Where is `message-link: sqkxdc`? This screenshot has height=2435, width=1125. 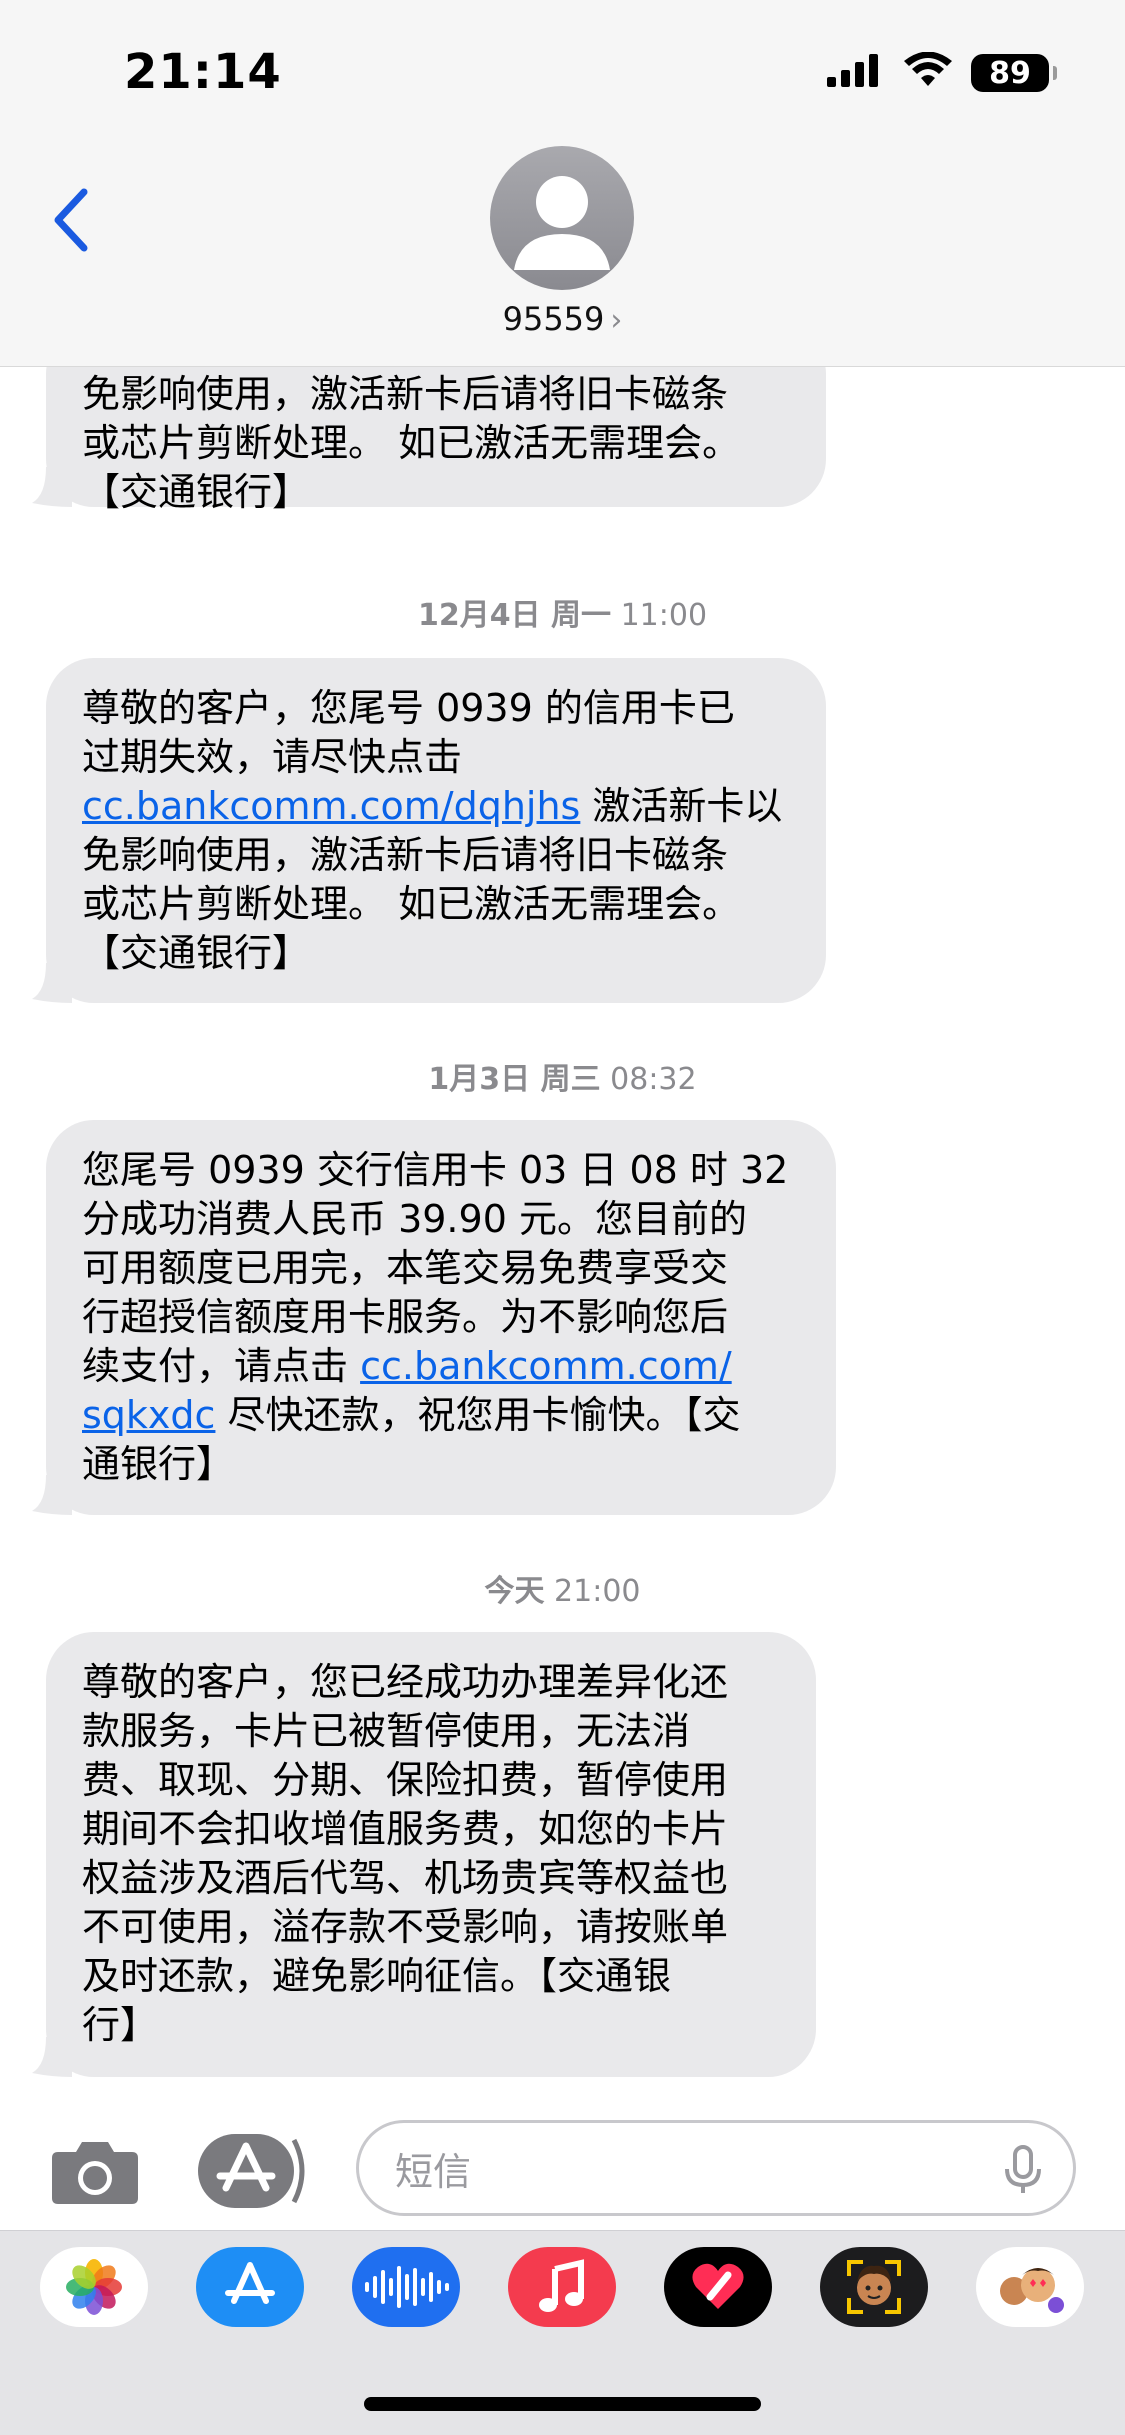
message-link: sqkxdc is located at coordinates (148, 1415).